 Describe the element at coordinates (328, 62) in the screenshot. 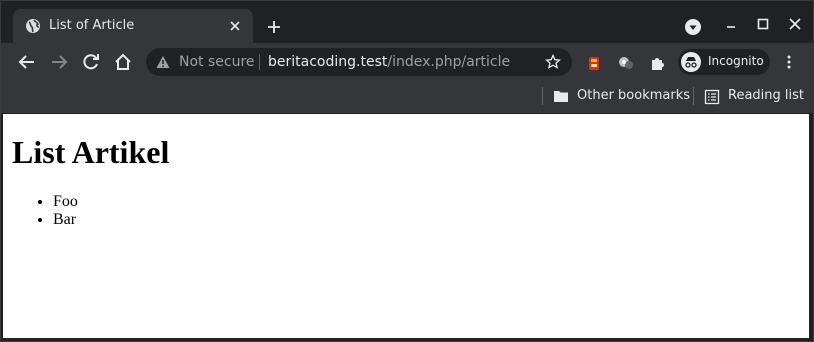

I see `url-host: beritacoding.test` at that location.